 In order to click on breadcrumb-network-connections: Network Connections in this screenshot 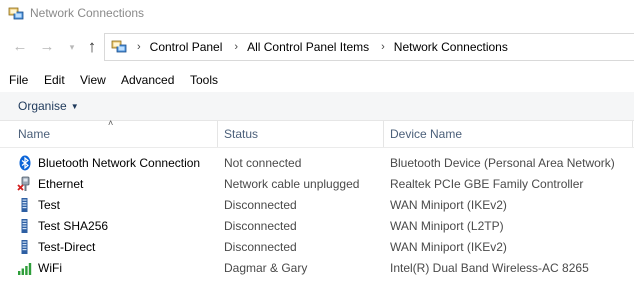, I will do `click(451, 47)`.